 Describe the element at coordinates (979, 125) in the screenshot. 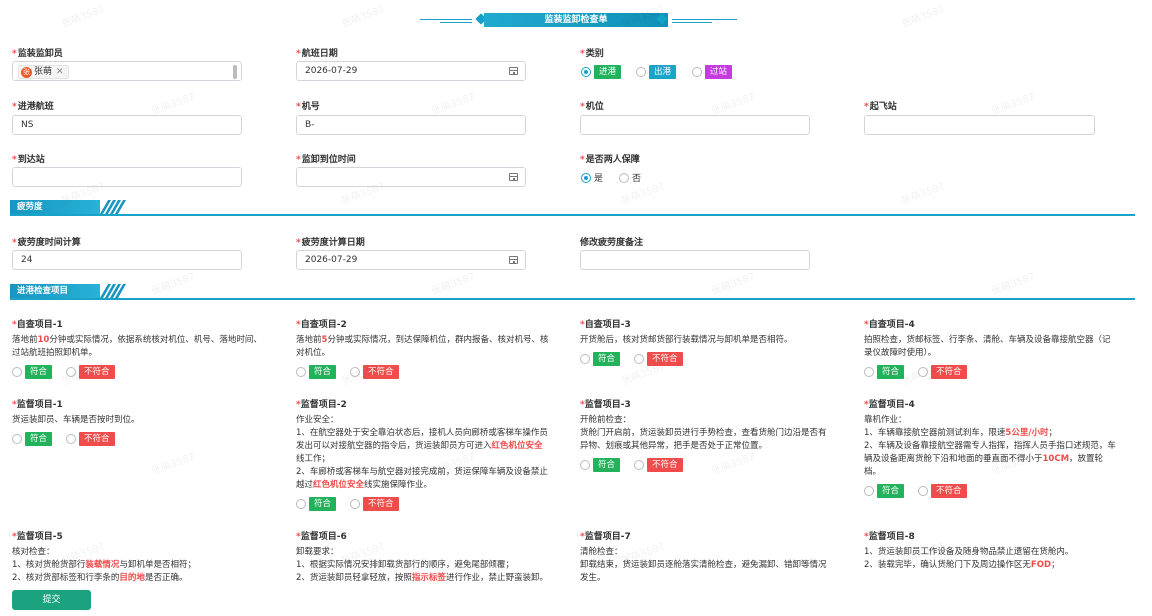

I see `origin-input` at that location.